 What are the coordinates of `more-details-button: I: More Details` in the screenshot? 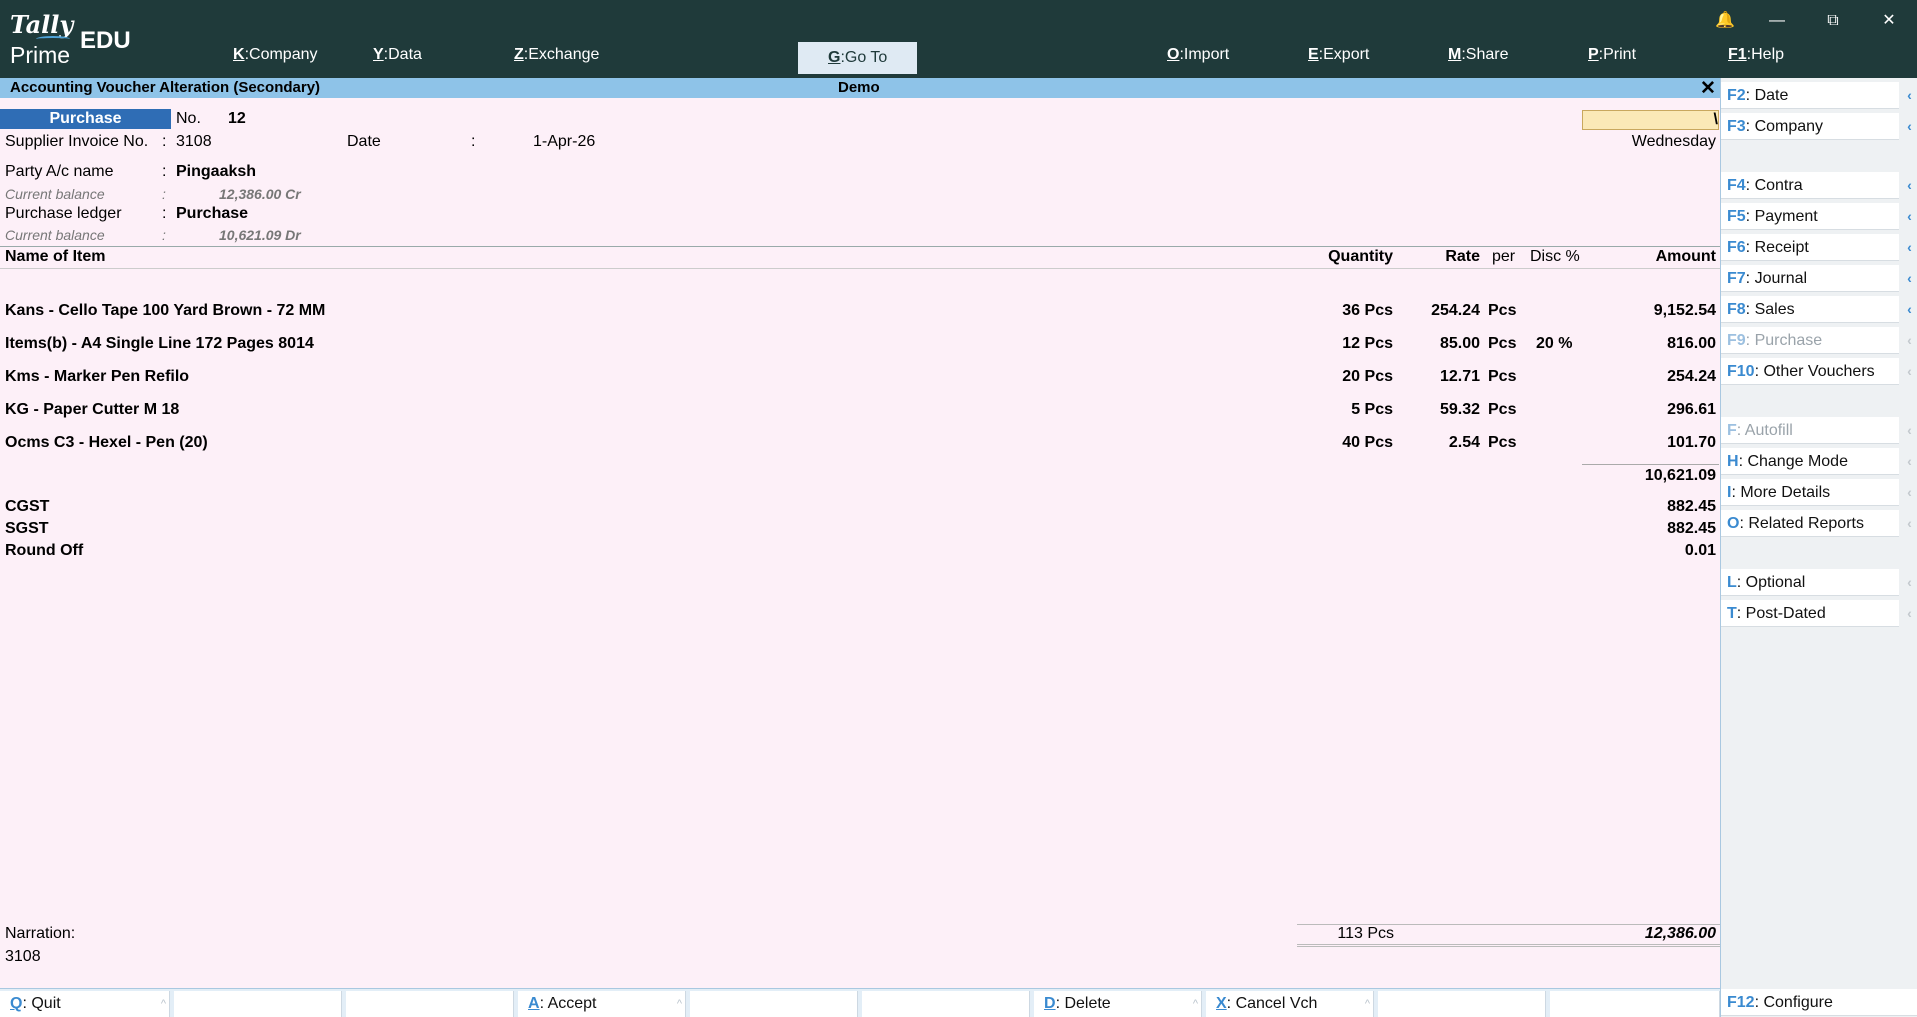 It's located at (1810, 492).